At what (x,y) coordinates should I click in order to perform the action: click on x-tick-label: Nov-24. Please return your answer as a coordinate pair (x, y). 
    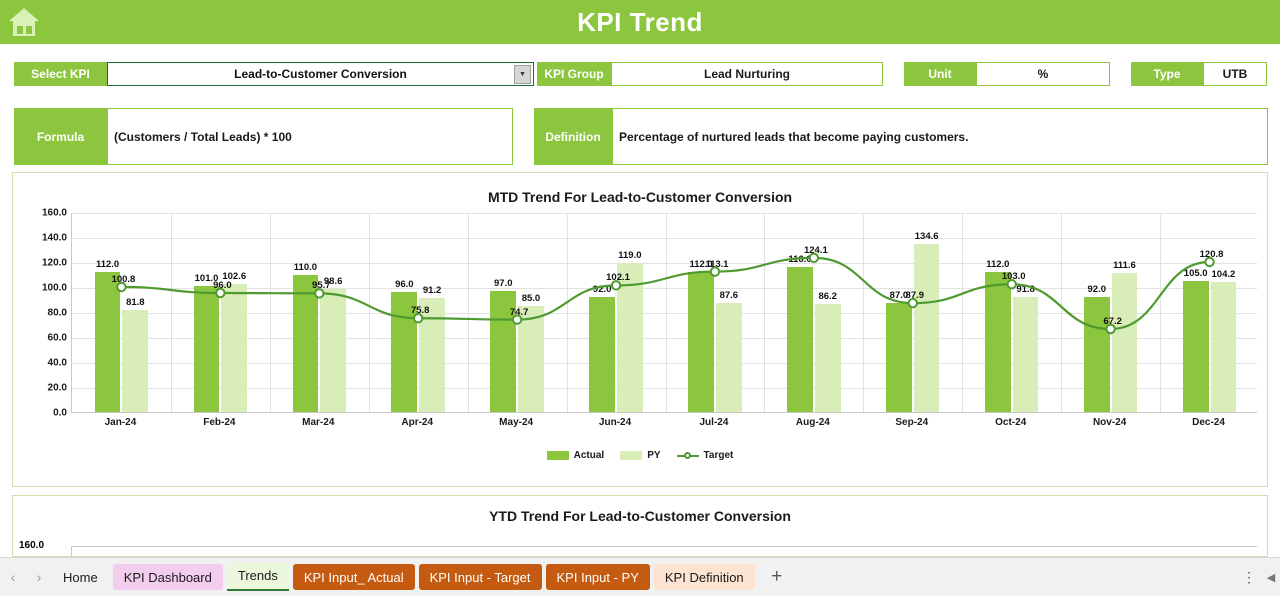
    Looking at the image, I should click on (1109, 422).